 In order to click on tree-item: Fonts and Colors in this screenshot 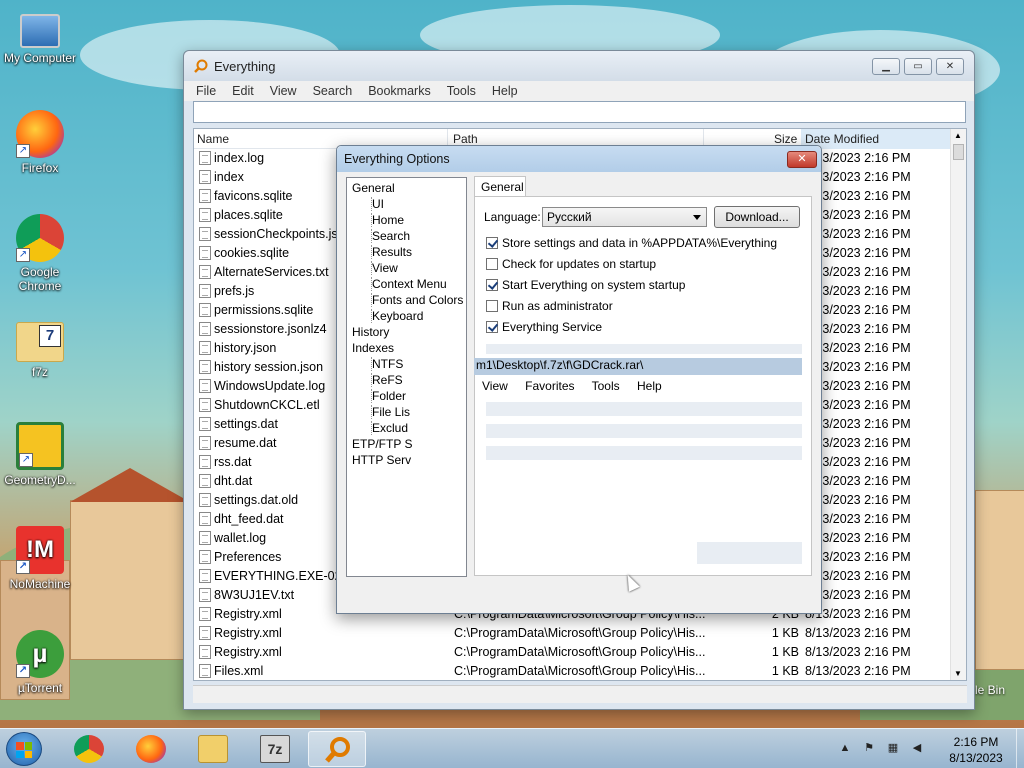, I will do `click(417, 300)`.